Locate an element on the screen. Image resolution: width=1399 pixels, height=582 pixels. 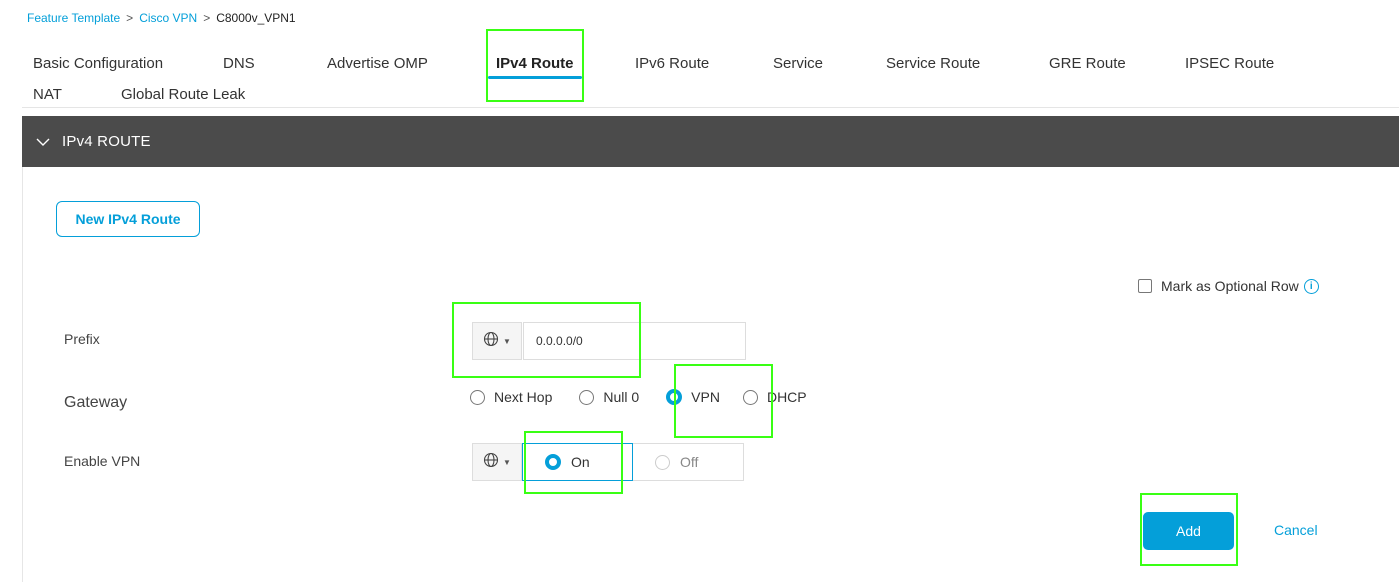
gateway-option-label: Null 0 is located at coordinates (621, 397).